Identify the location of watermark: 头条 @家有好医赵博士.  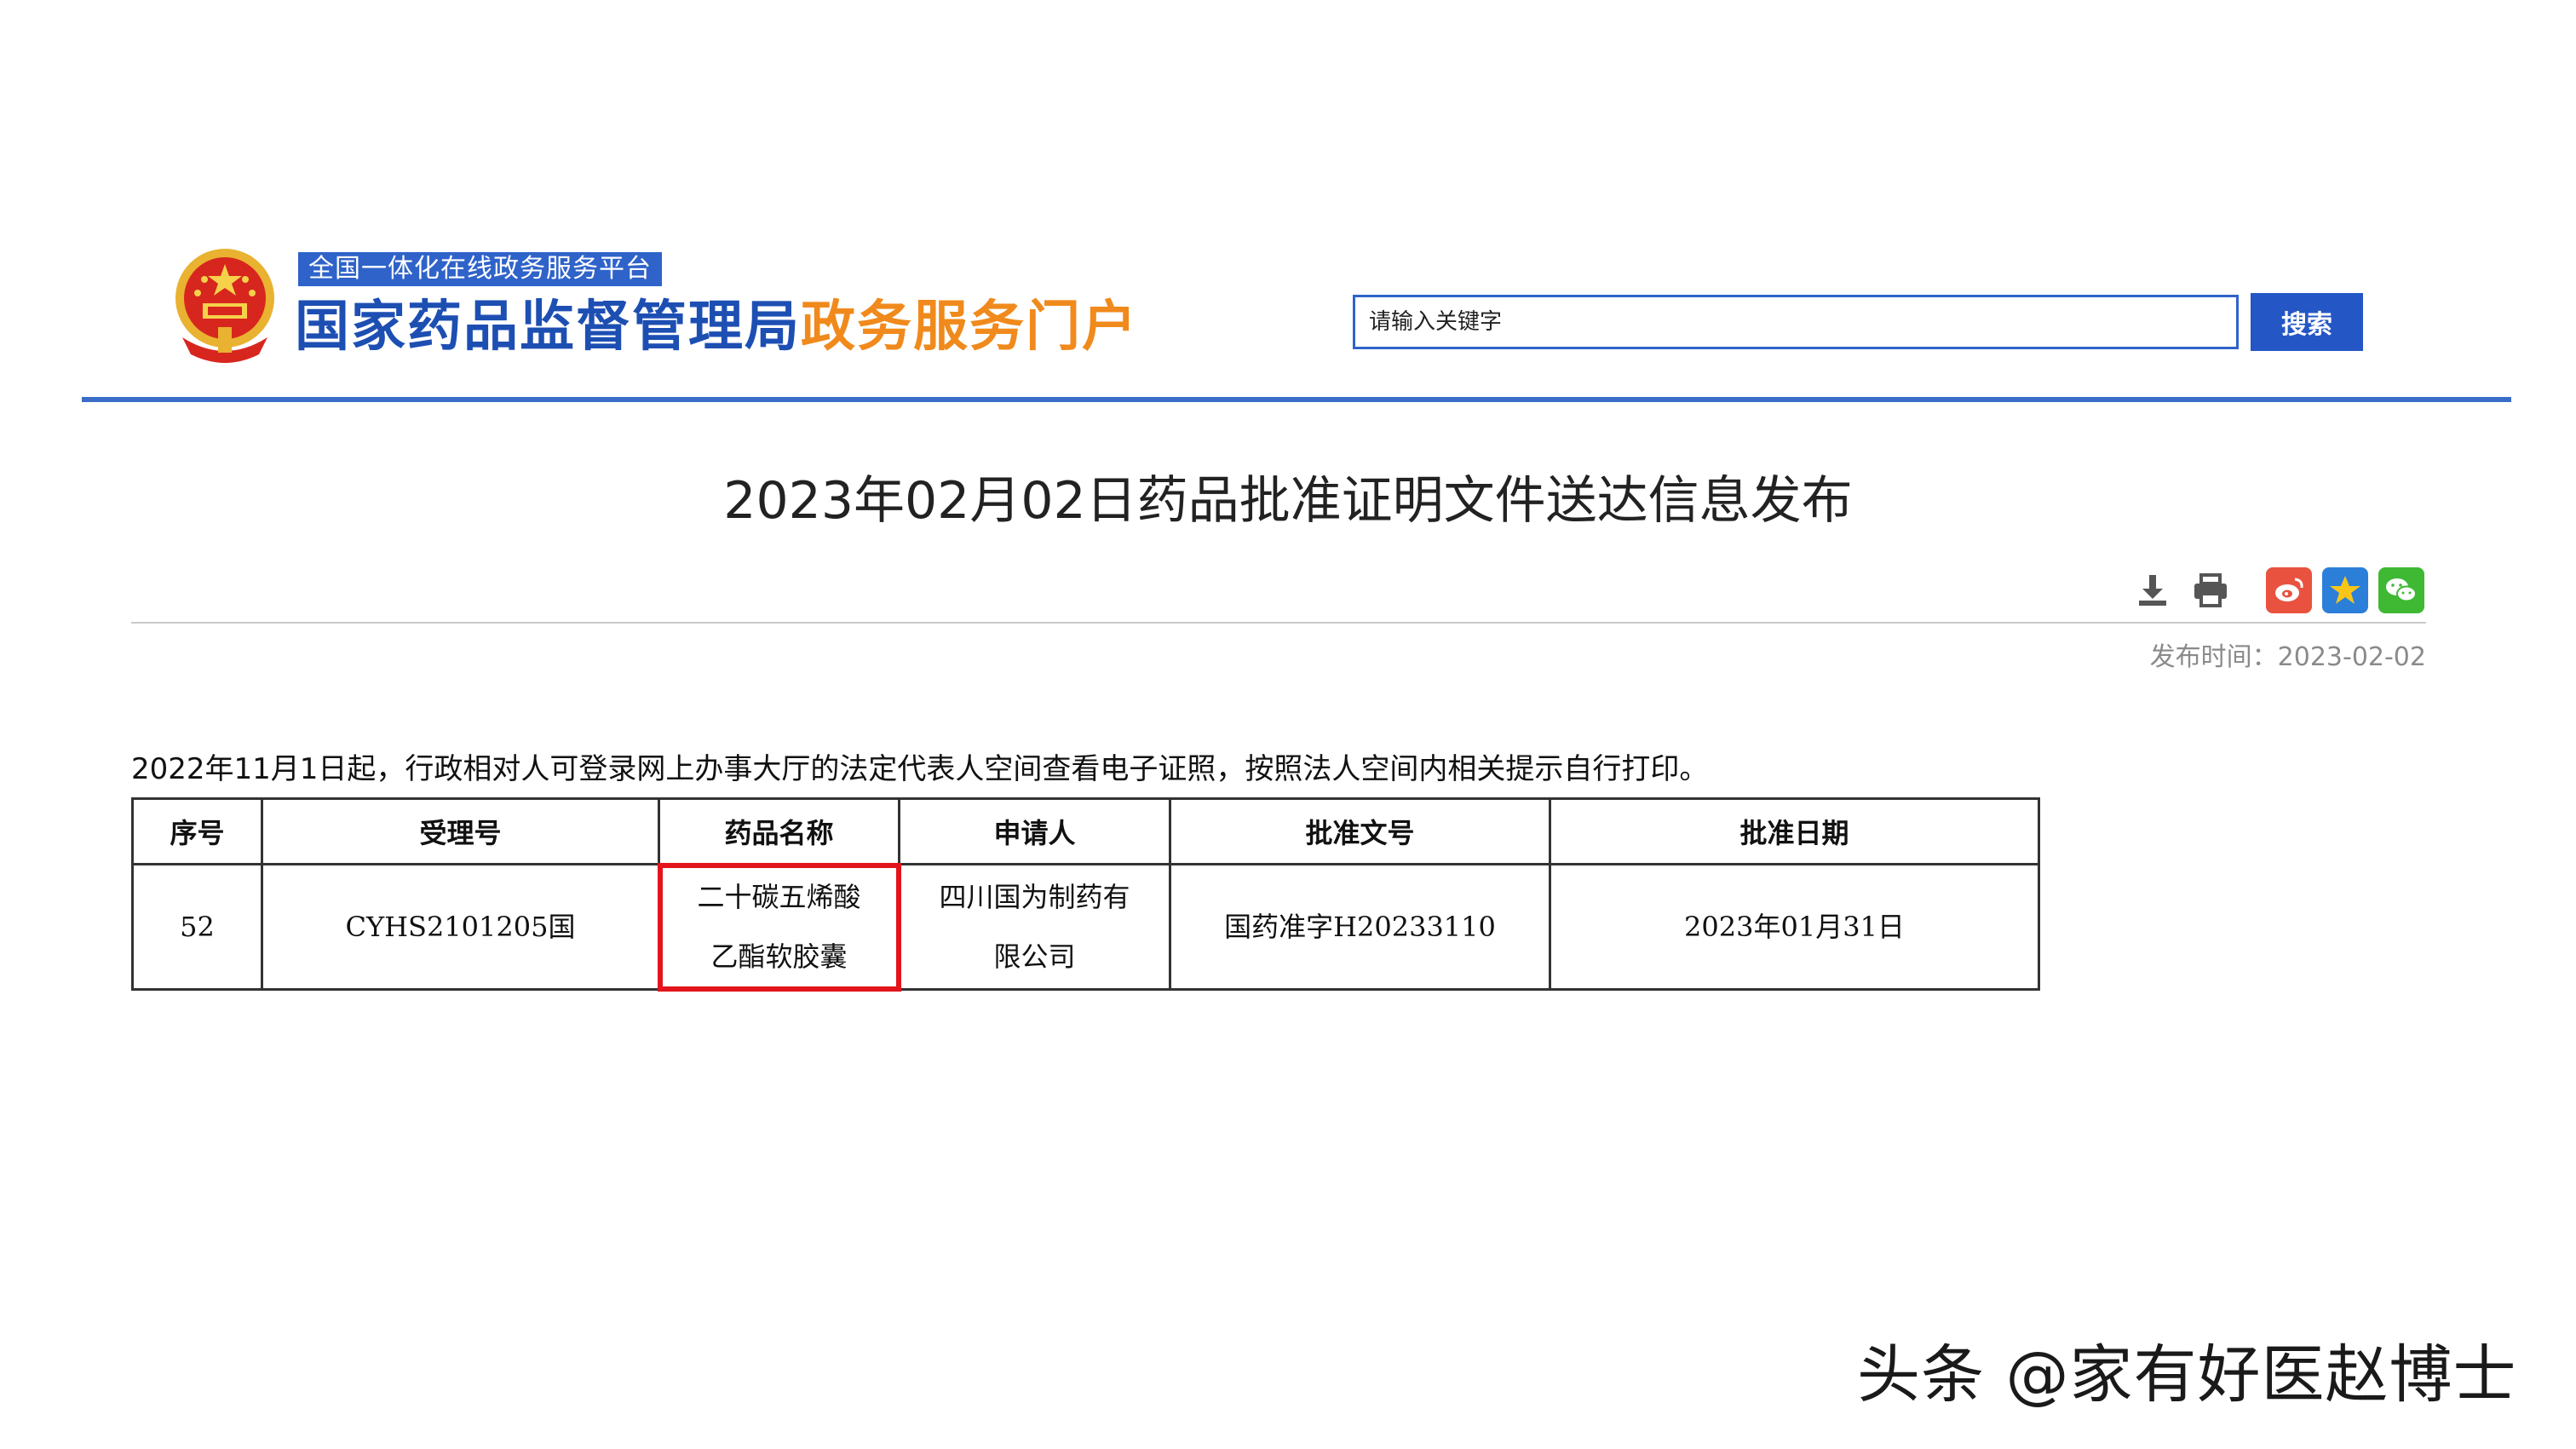
(2187, 1375).